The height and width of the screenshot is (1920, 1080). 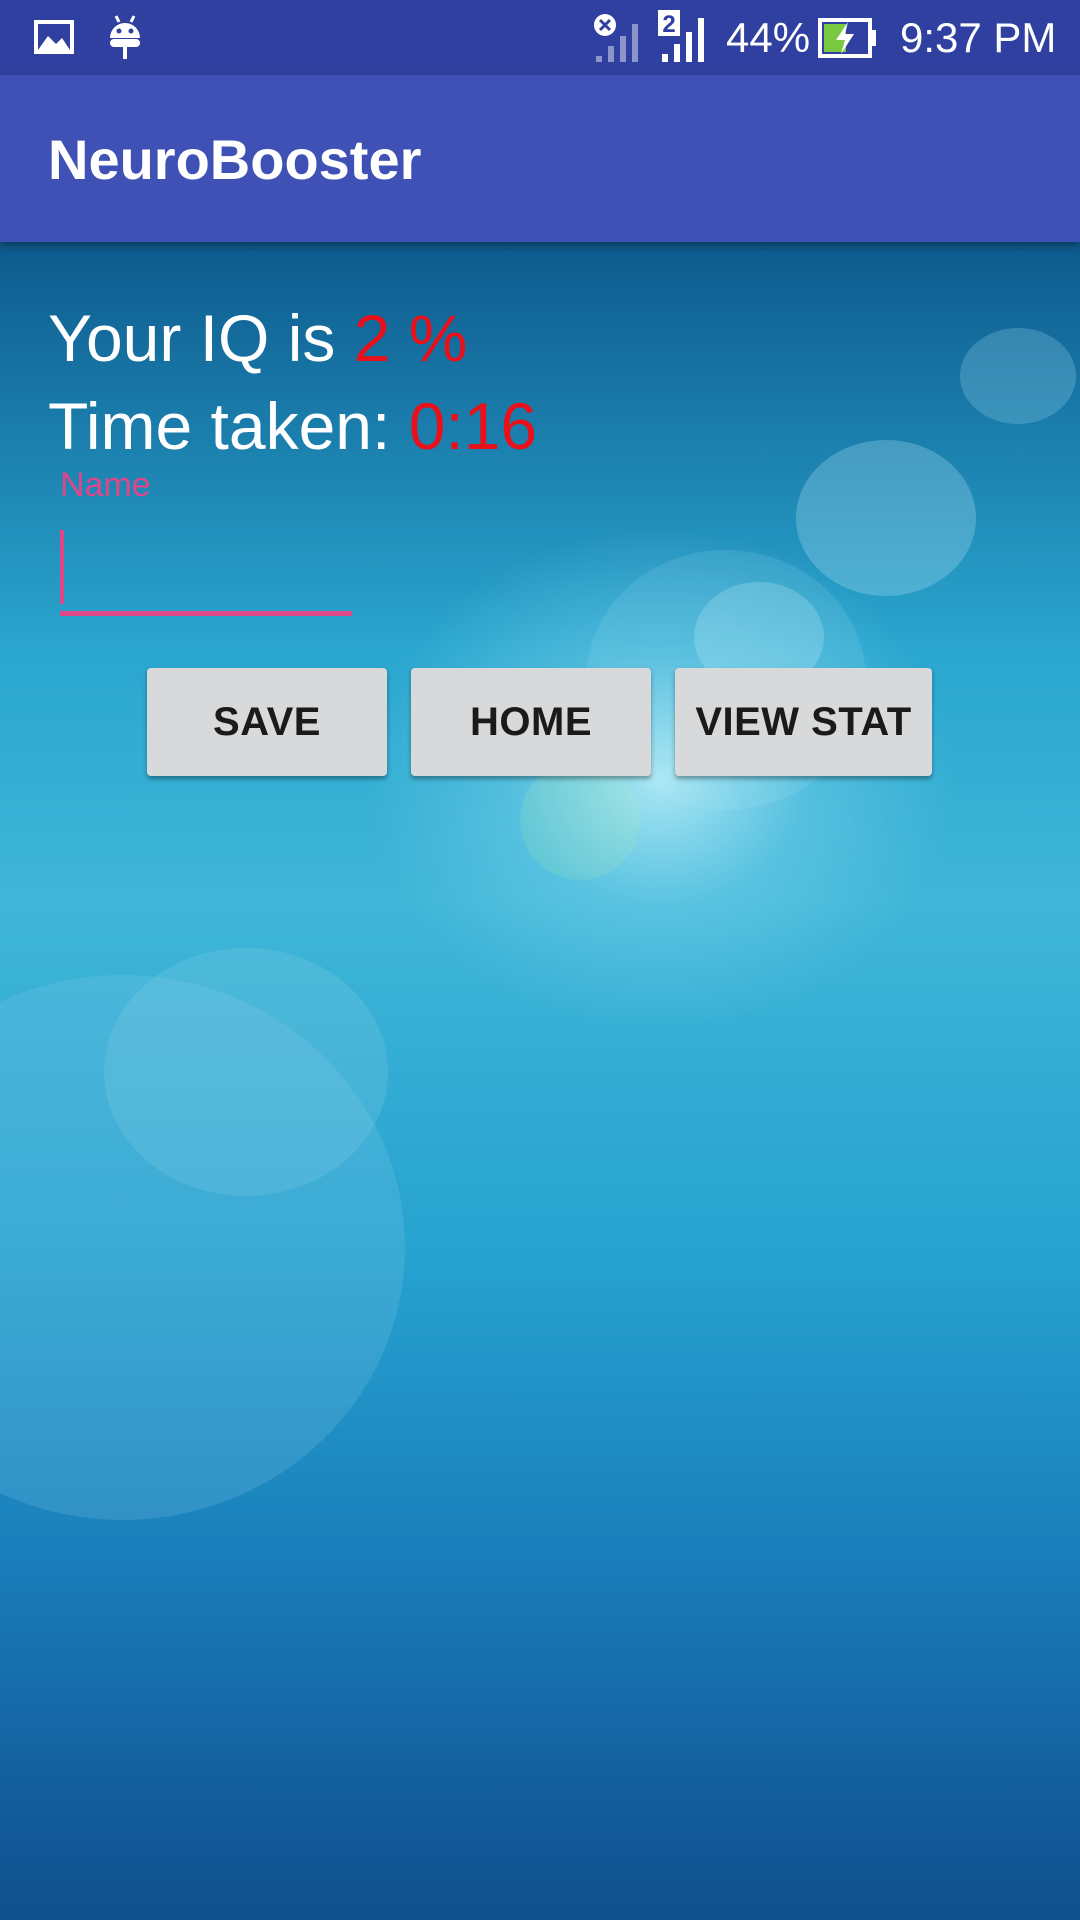 I want to click on svg-text: 2, so click(x=668, y=24).